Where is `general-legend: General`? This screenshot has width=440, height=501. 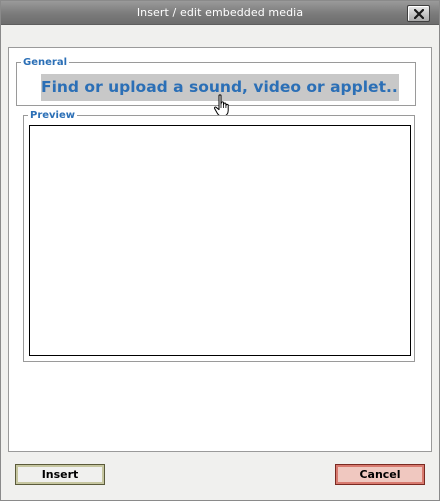 general-legend: General is located at coordinates (45, 62).